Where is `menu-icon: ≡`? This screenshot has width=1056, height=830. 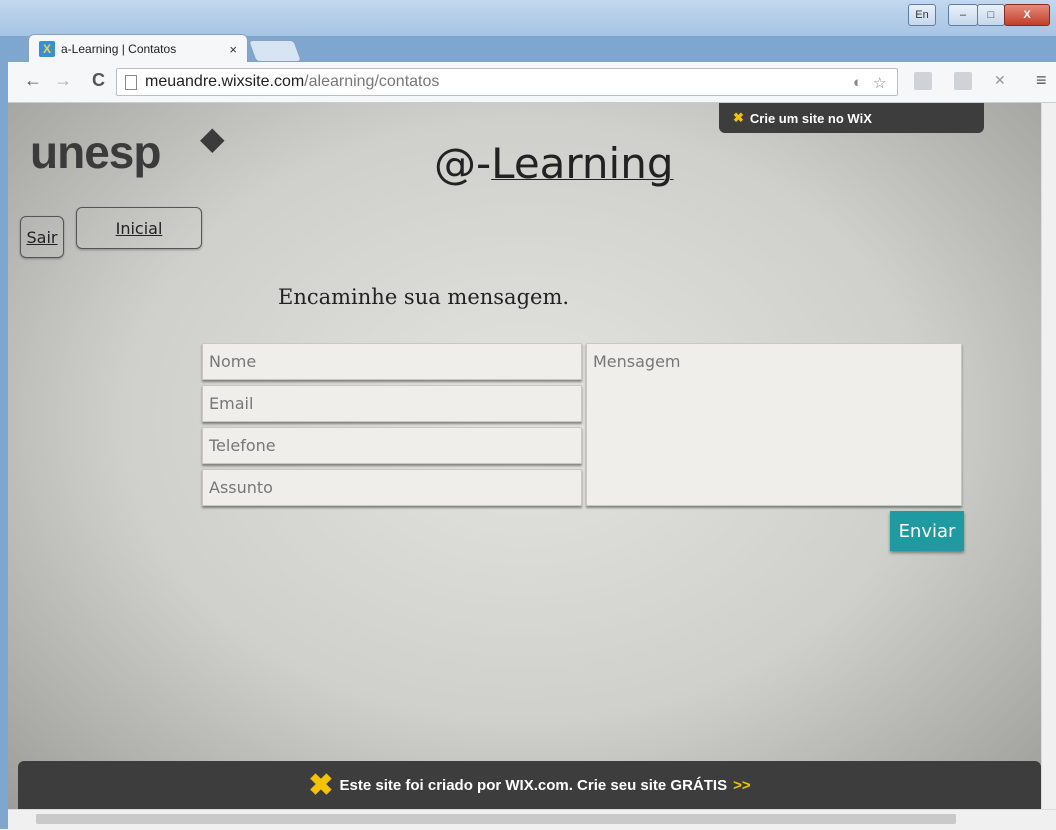 menu-icon: ≡ is located at coordinates (1041, 80).